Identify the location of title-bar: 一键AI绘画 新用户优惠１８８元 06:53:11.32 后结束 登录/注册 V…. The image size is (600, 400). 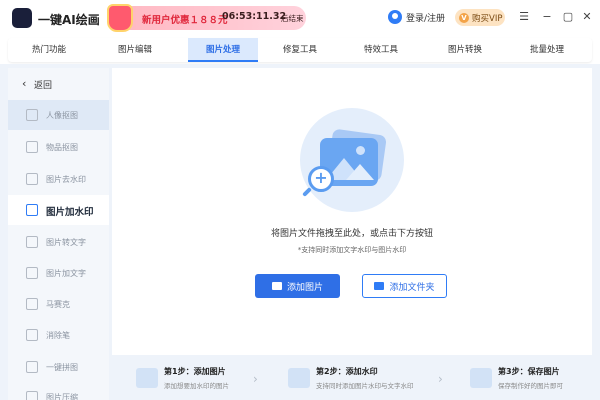
(300, 18).